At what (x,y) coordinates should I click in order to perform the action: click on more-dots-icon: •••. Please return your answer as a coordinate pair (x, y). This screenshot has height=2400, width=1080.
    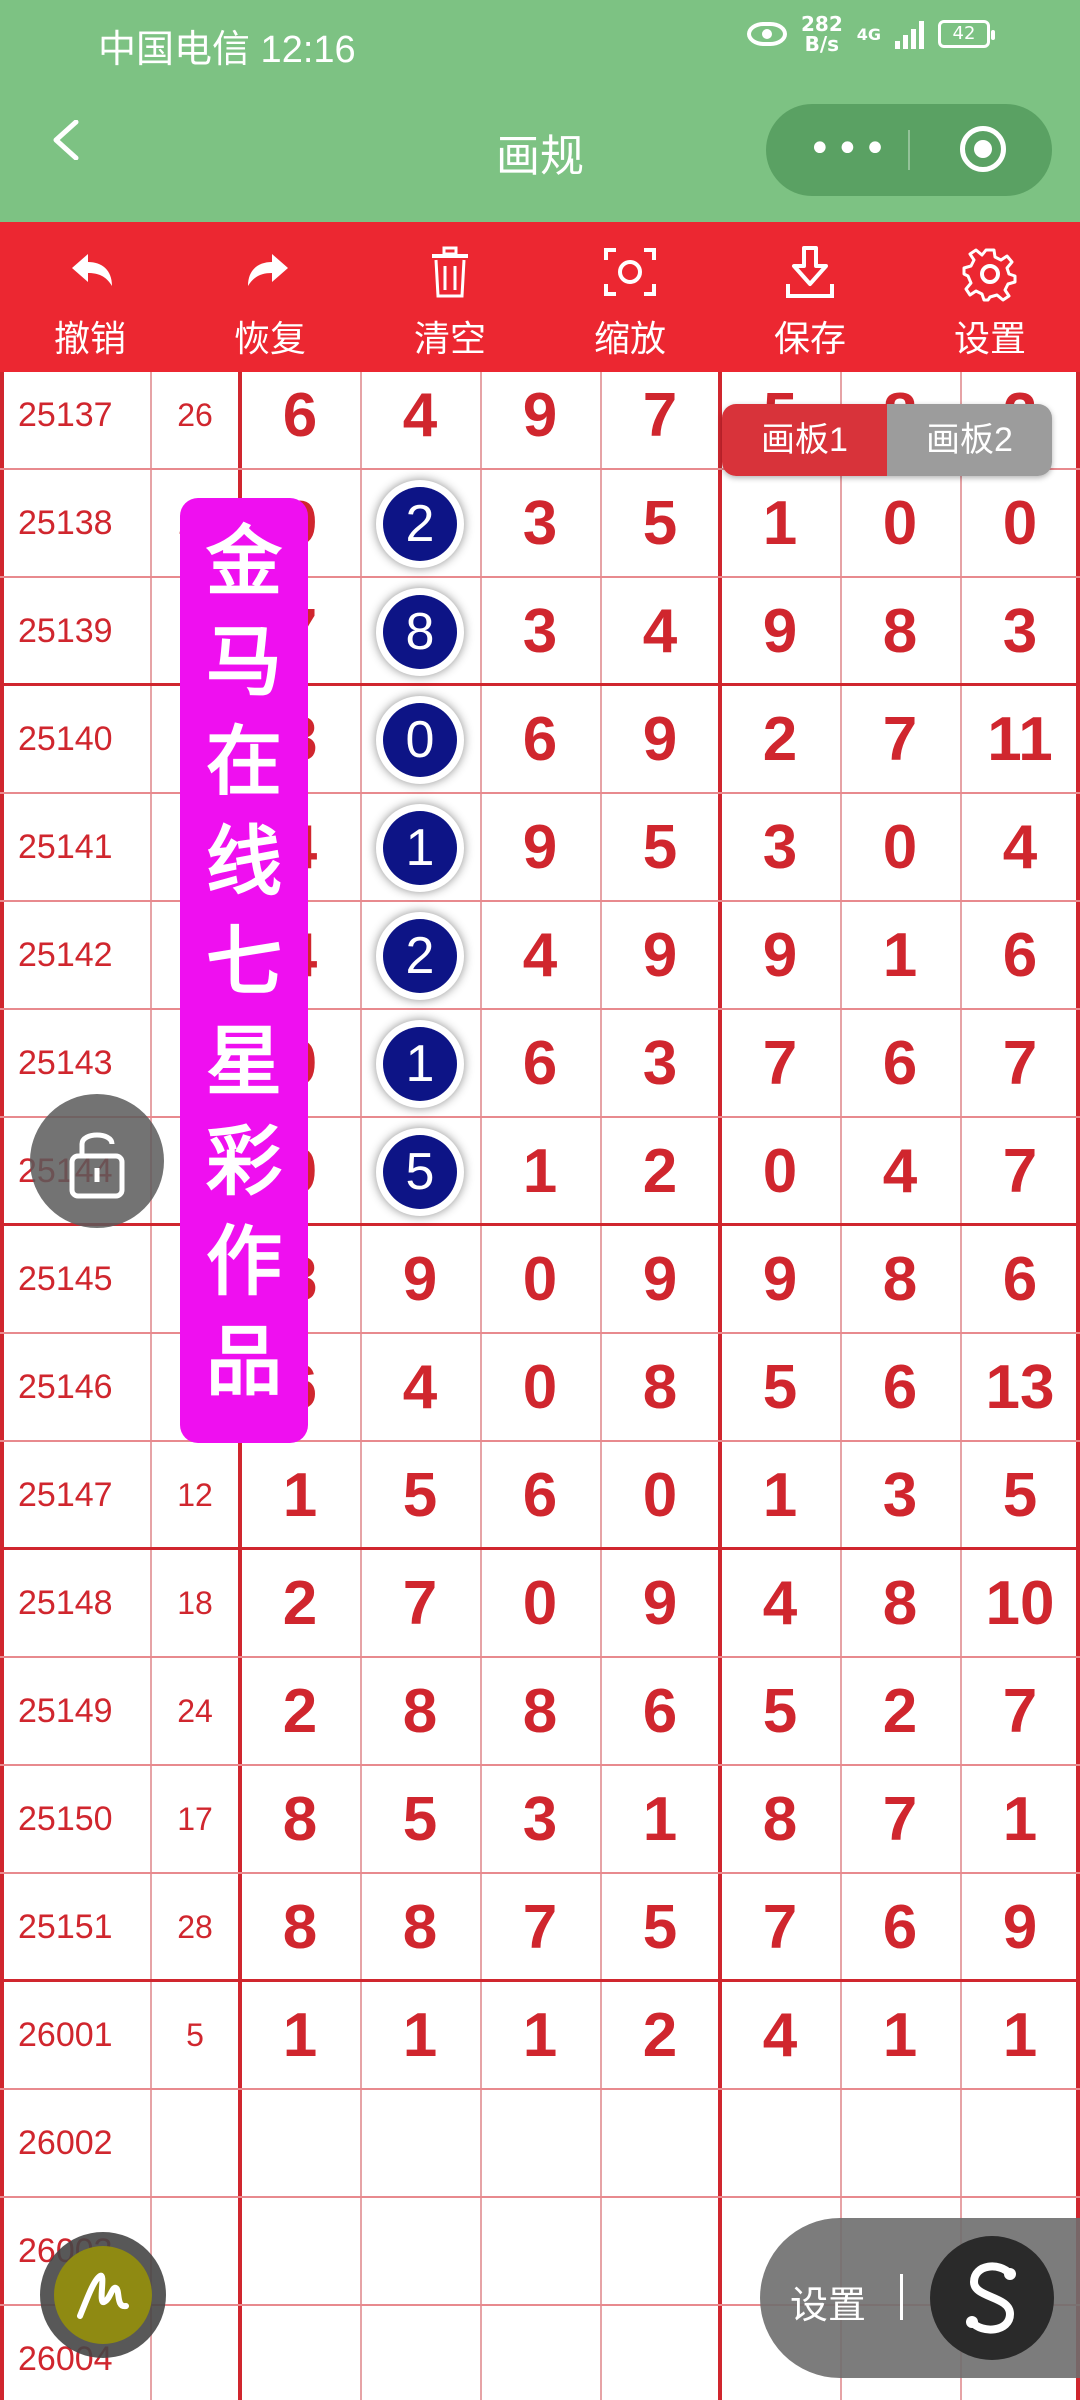
    Looking at the image, I should click on (849, 149).